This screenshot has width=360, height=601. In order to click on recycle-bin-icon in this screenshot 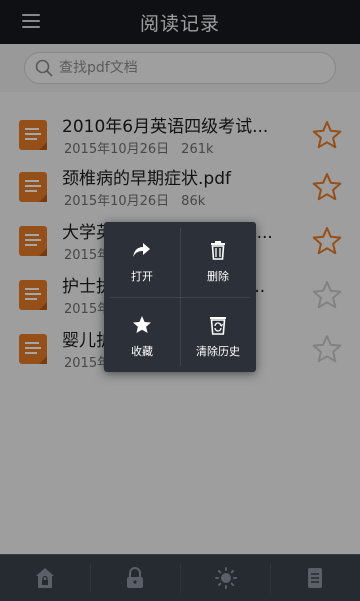, I will do `click(218, 326)`.